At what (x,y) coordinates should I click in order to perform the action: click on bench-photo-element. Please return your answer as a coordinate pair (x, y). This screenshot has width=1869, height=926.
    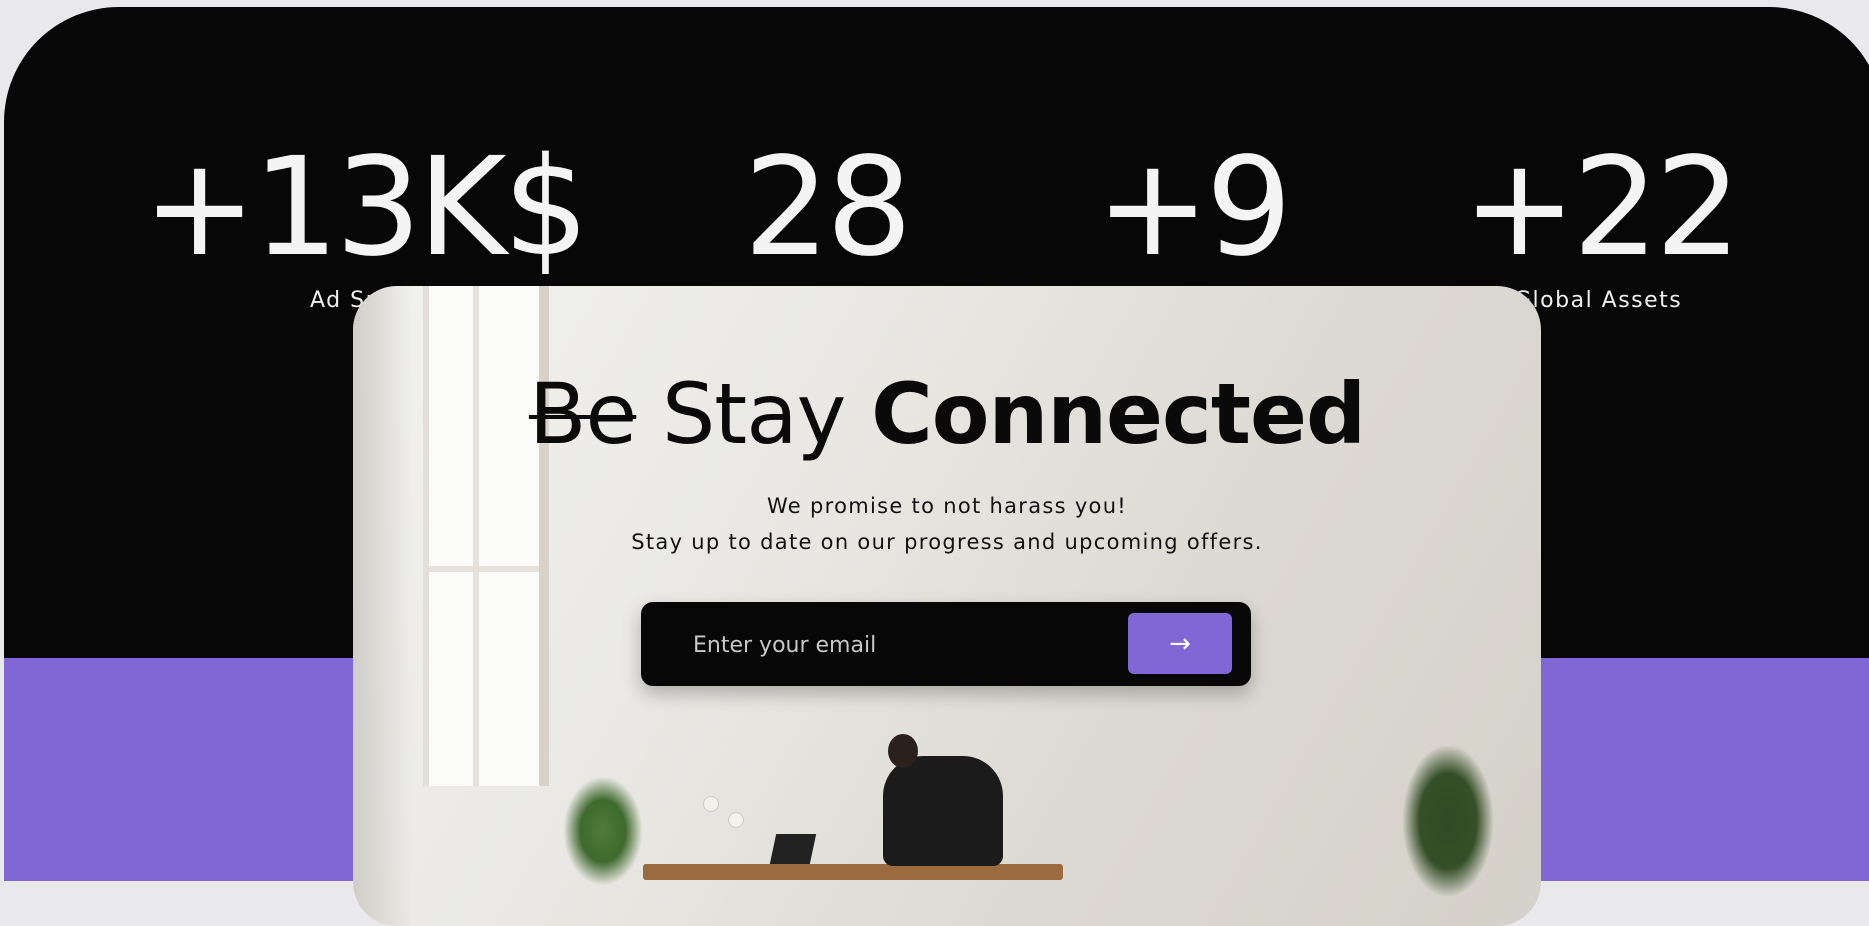
    Looking at the image, I should click on (853, 872).